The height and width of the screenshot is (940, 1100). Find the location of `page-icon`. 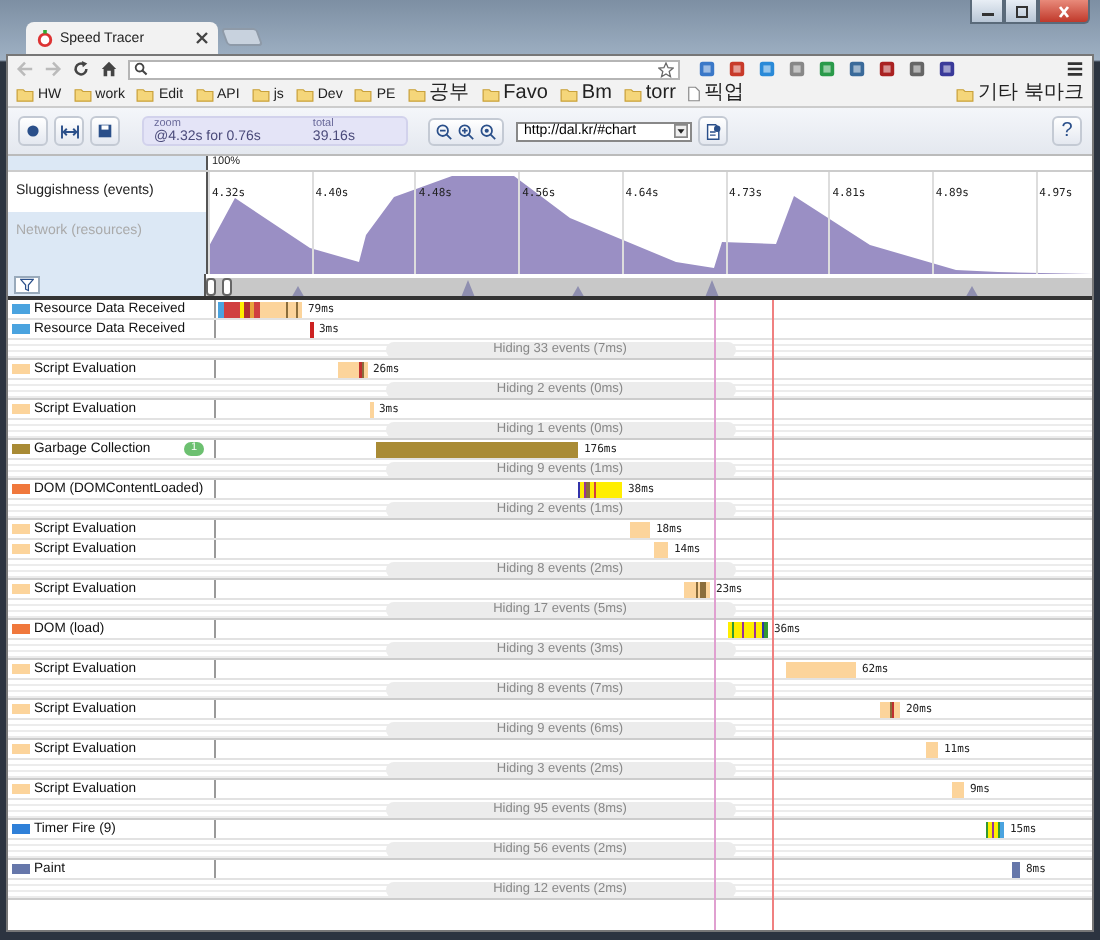

page-icon is located at coordinates (693, 94).